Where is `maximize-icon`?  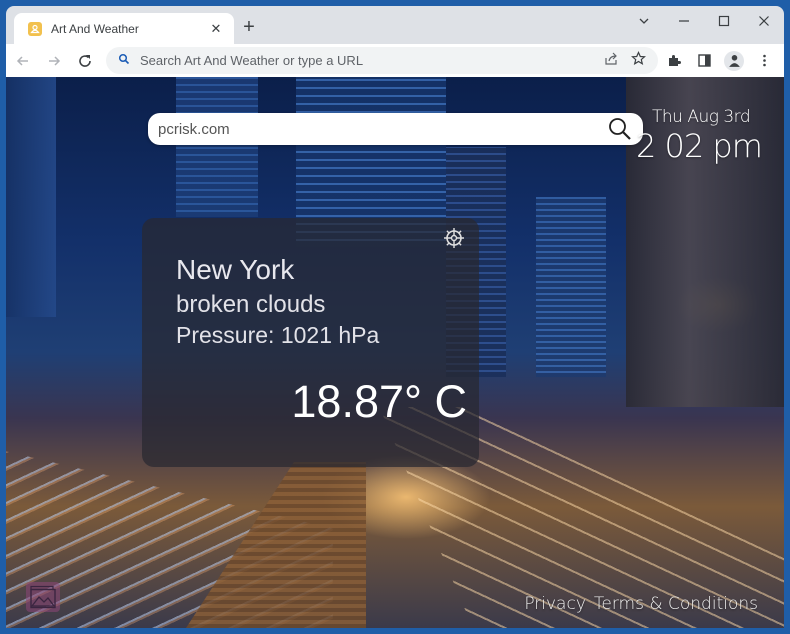
maximize-icon is located at coordinates (724, 21).